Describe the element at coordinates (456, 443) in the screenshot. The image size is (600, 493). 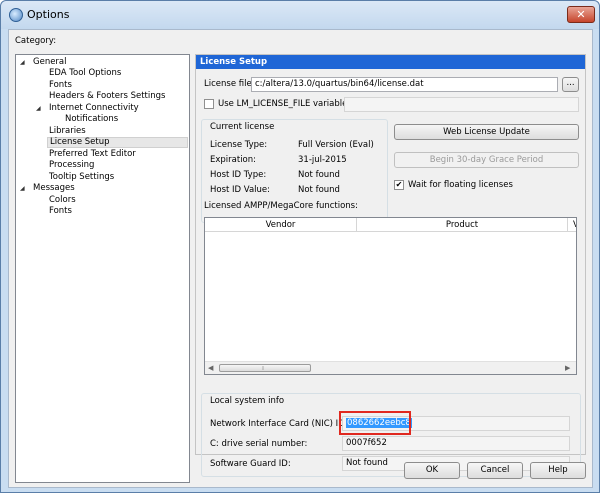
I see `drive-serial-field: 0007f652` at that location.